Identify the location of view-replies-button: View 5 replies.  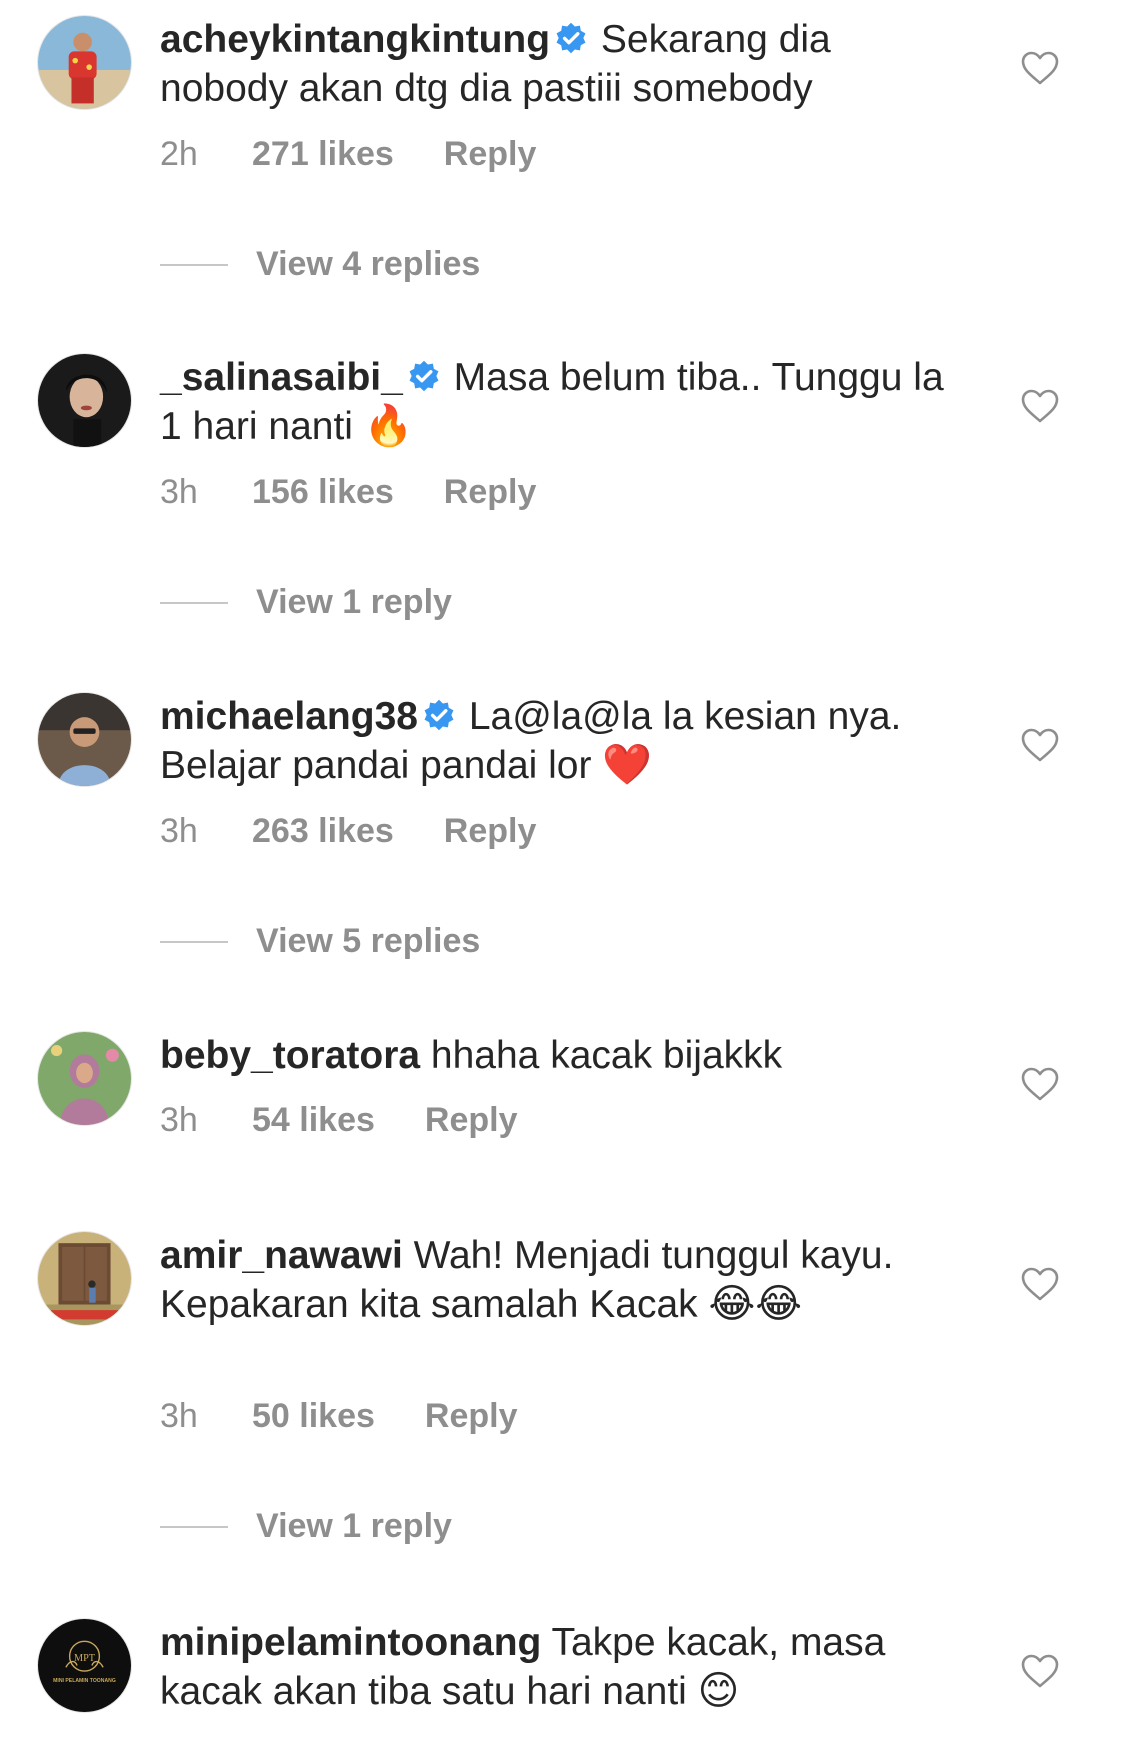
(320, 941).